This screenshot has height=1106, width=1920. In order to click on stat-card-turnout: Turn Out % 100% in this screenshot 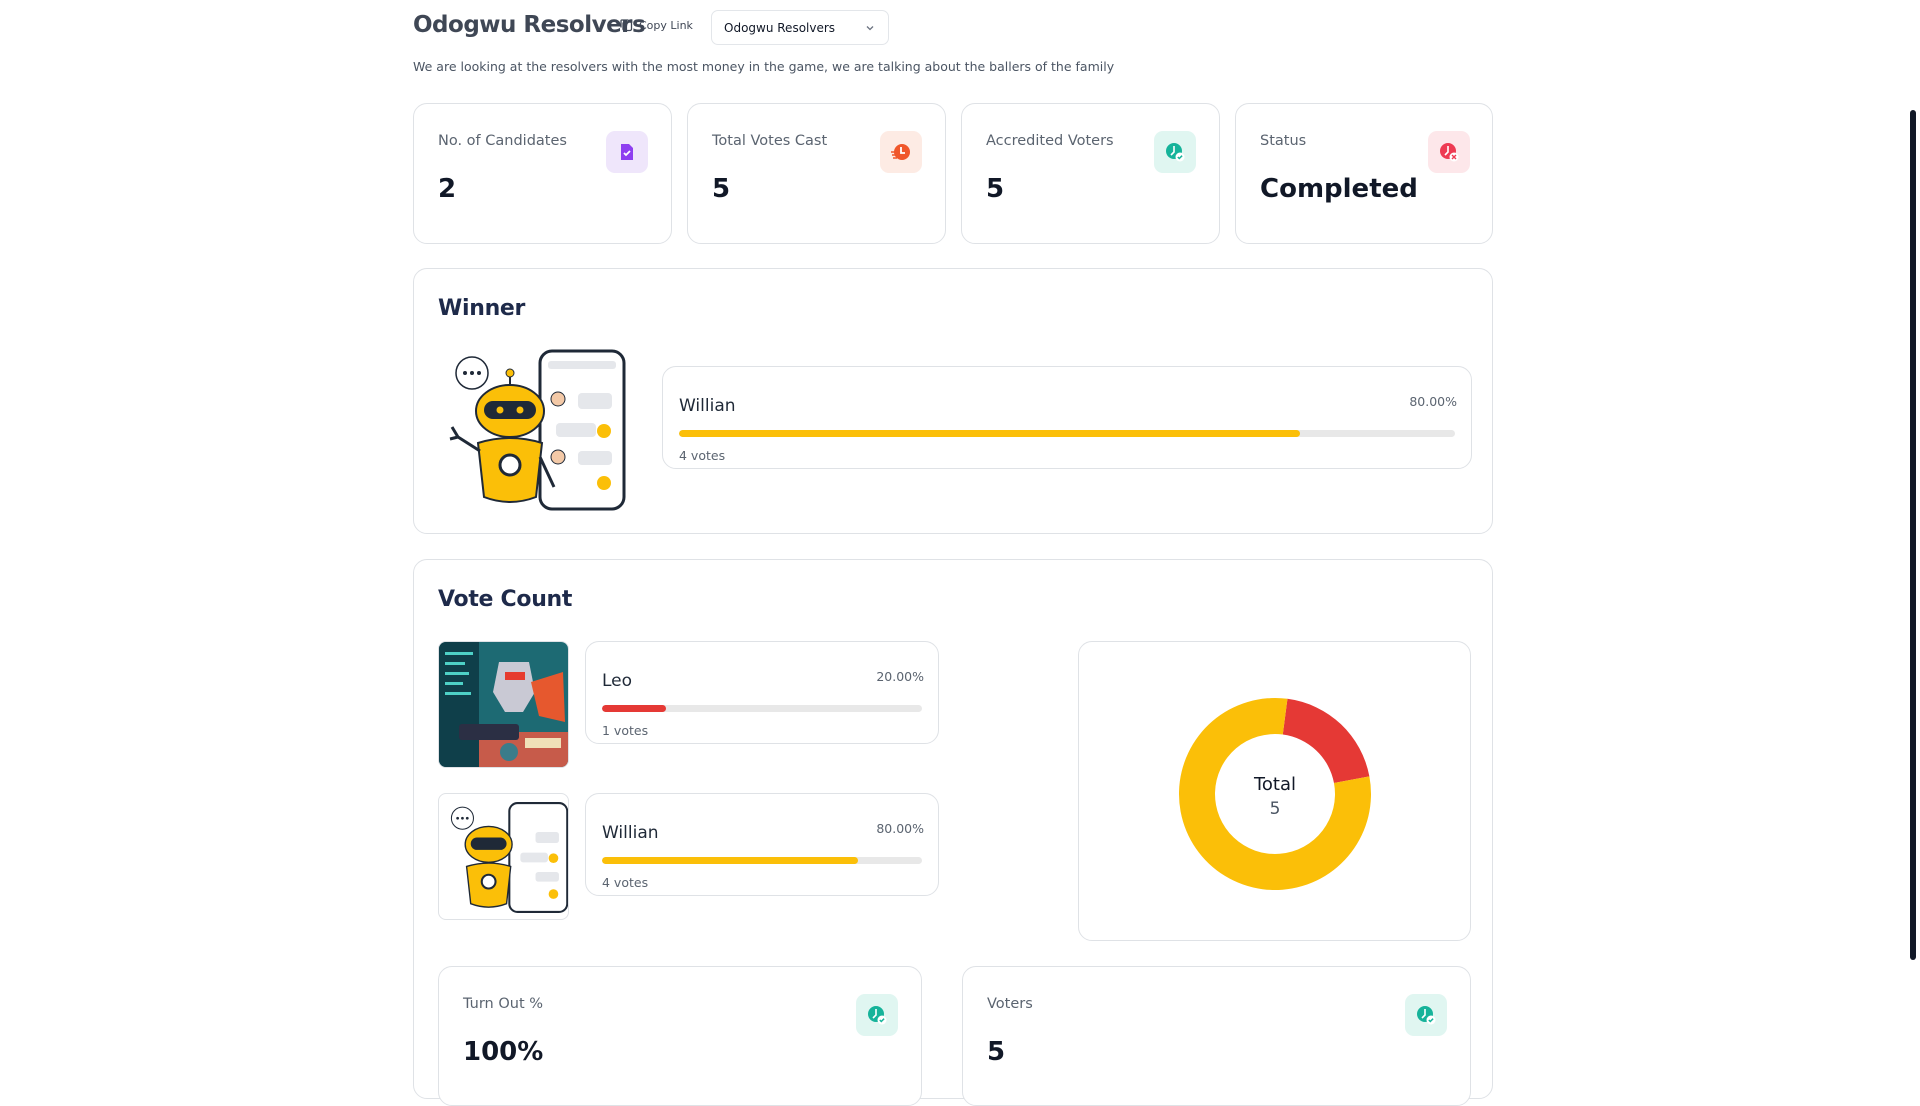, I will do `click(680, 1036)`.